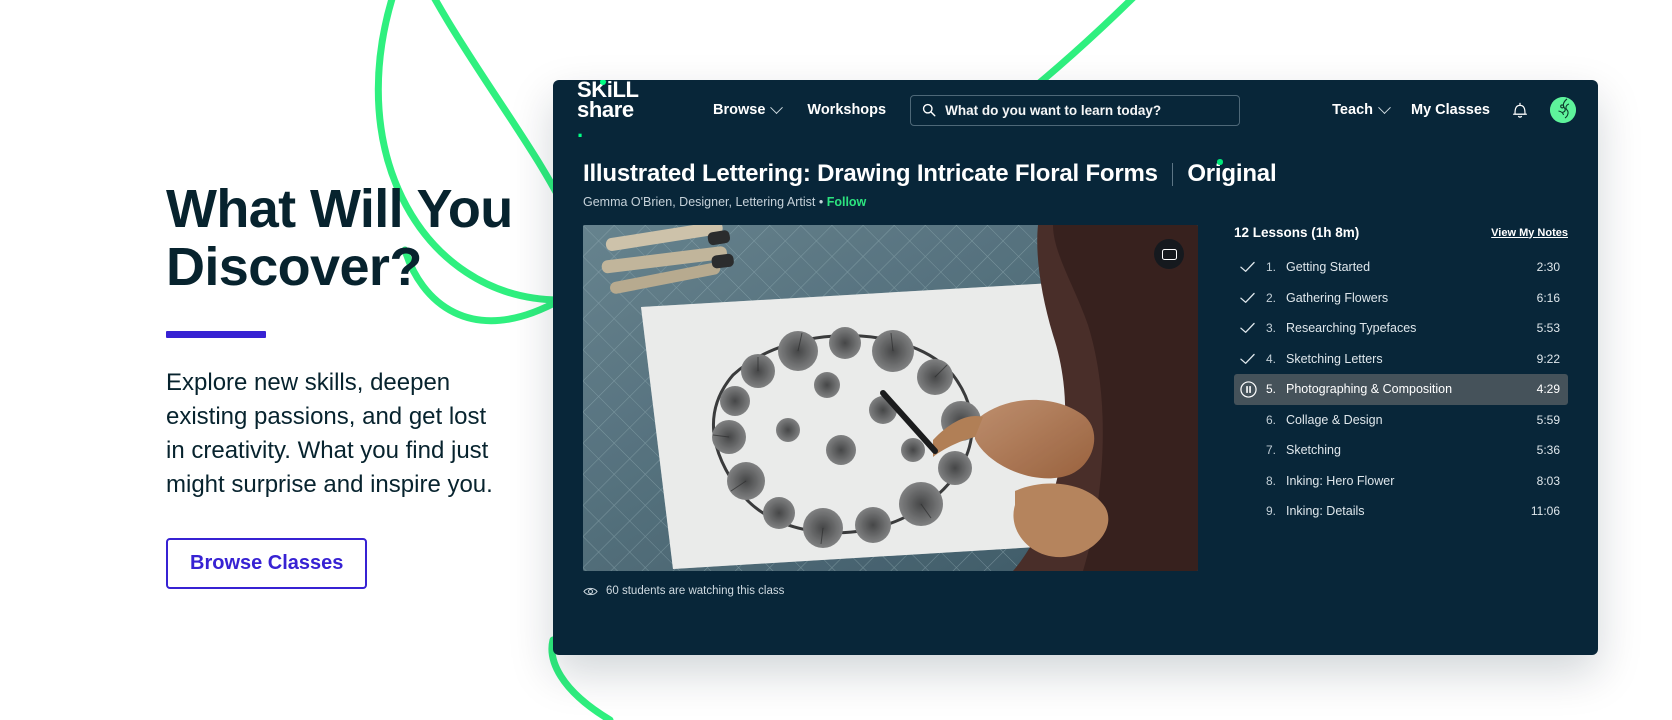 The image size is (1672, 720). What do you see at coordinates (1271, 297) in the screenshot?
I see `lesson-number: 2.` at bounding box center [1271, 297].